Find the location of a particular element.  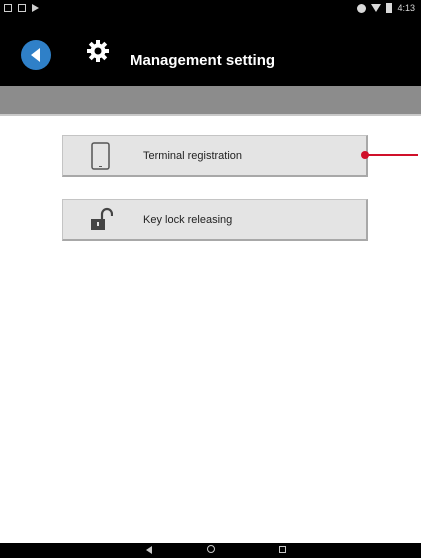

app-bar: Management setting is located at coordinates (210, 54).